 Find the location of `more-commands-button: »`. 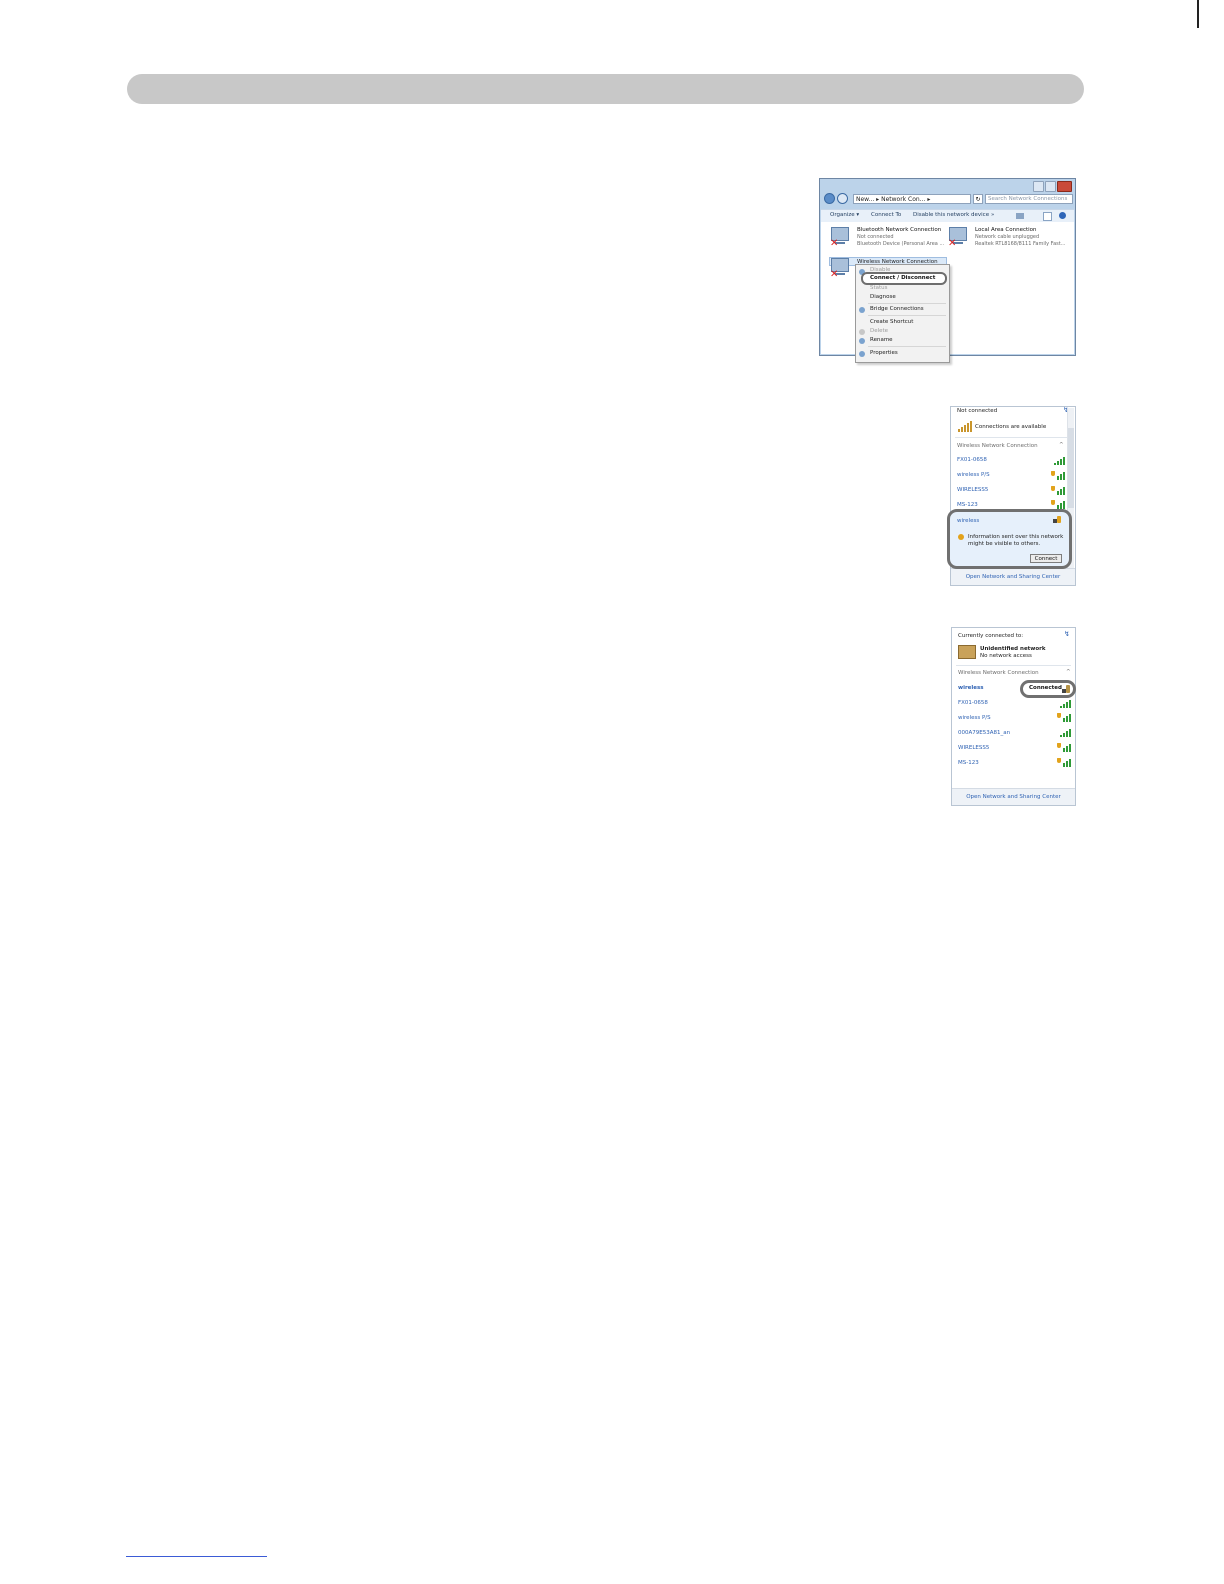

more-commands-button: » is located at coordinates (992, 215).